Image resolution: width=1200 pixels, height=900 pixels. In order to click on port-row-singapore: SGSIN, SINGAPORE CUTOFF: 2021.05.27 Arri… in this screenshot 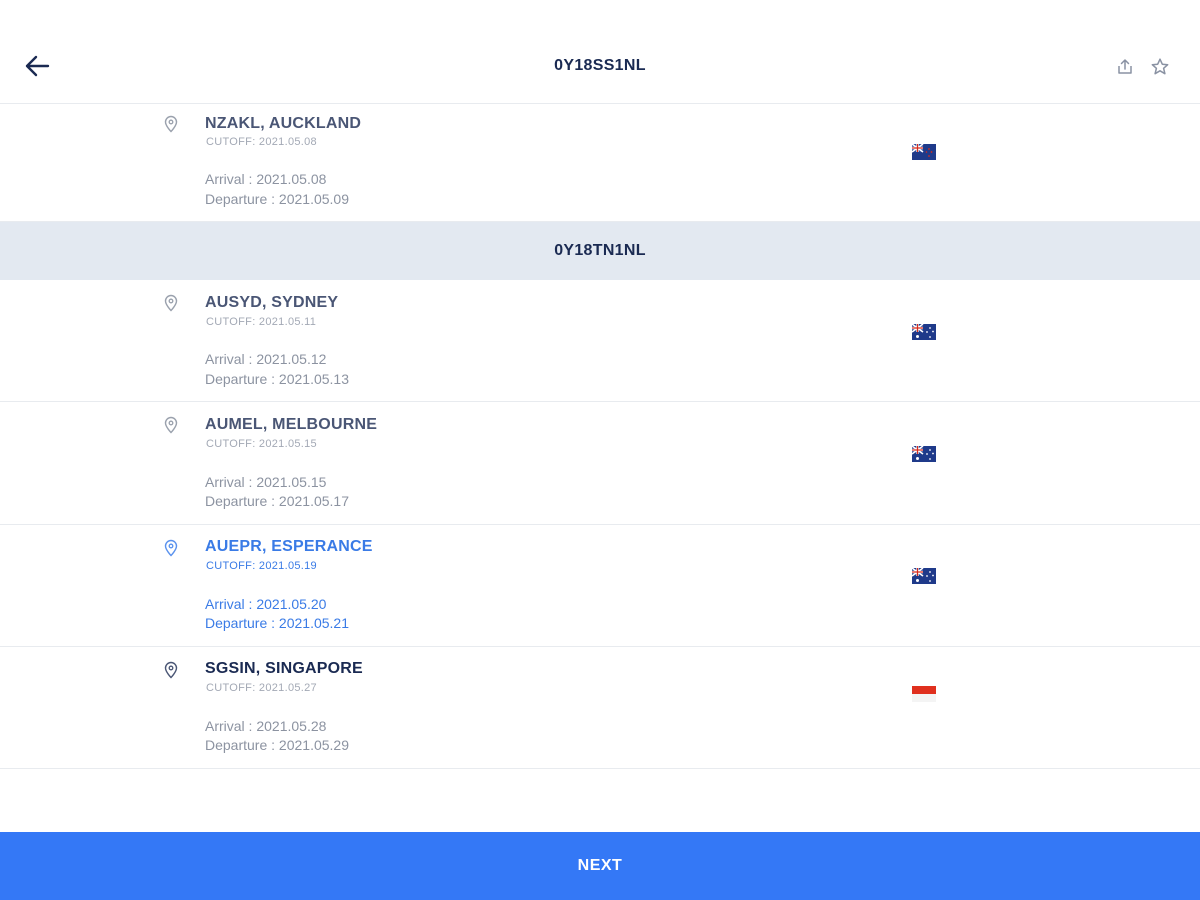, I will do `click(600, 708)`.